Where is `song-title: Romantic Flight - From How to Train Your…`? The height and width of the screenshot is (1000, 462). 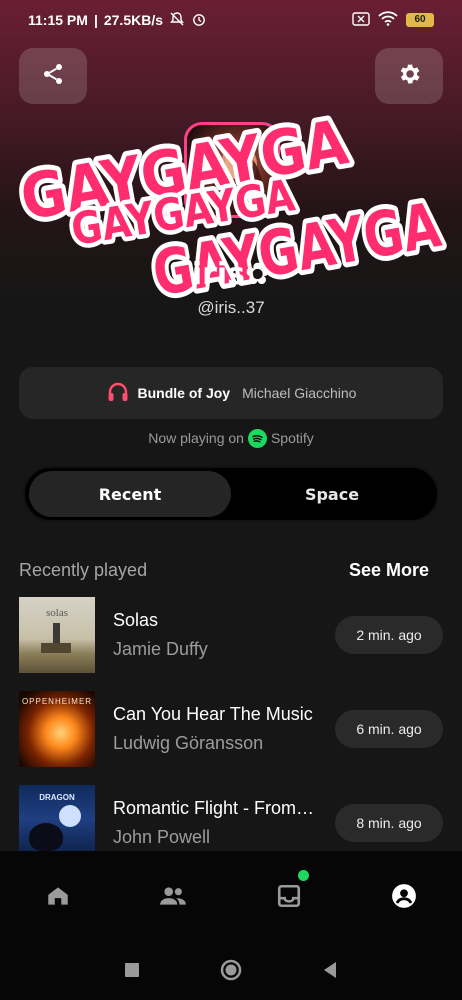 song-title: Romantic Flight - From How to Train Your… is located at coordinates (215, 808).